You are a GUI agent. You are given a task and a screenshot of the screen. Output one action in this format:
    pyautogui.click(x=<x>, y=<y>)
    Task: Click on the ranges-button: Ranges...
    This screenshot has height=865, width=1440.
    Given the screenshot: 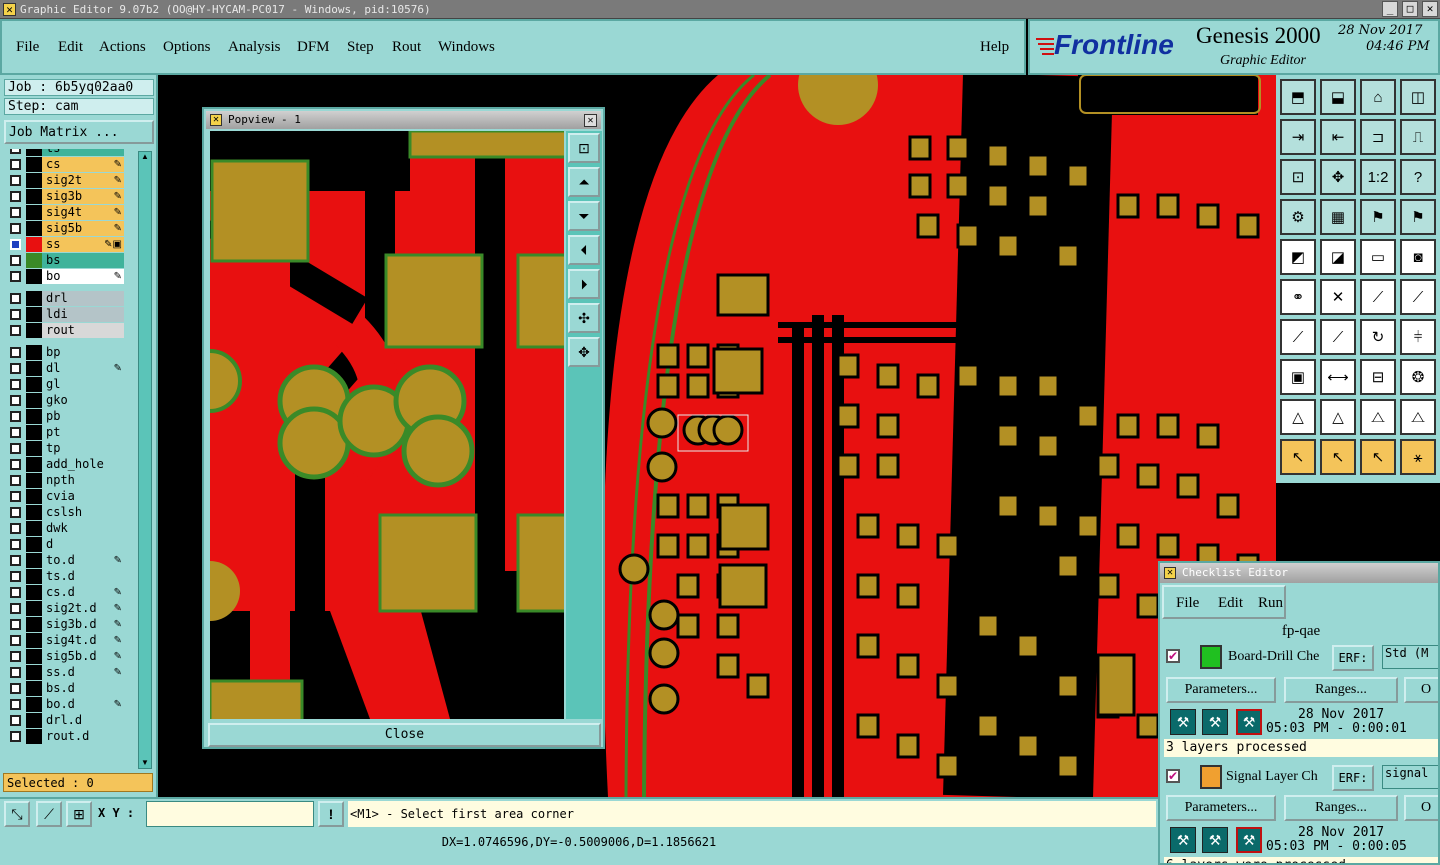 What is the action you would take?
    pyautogui.click(x=1341, y=690)
    